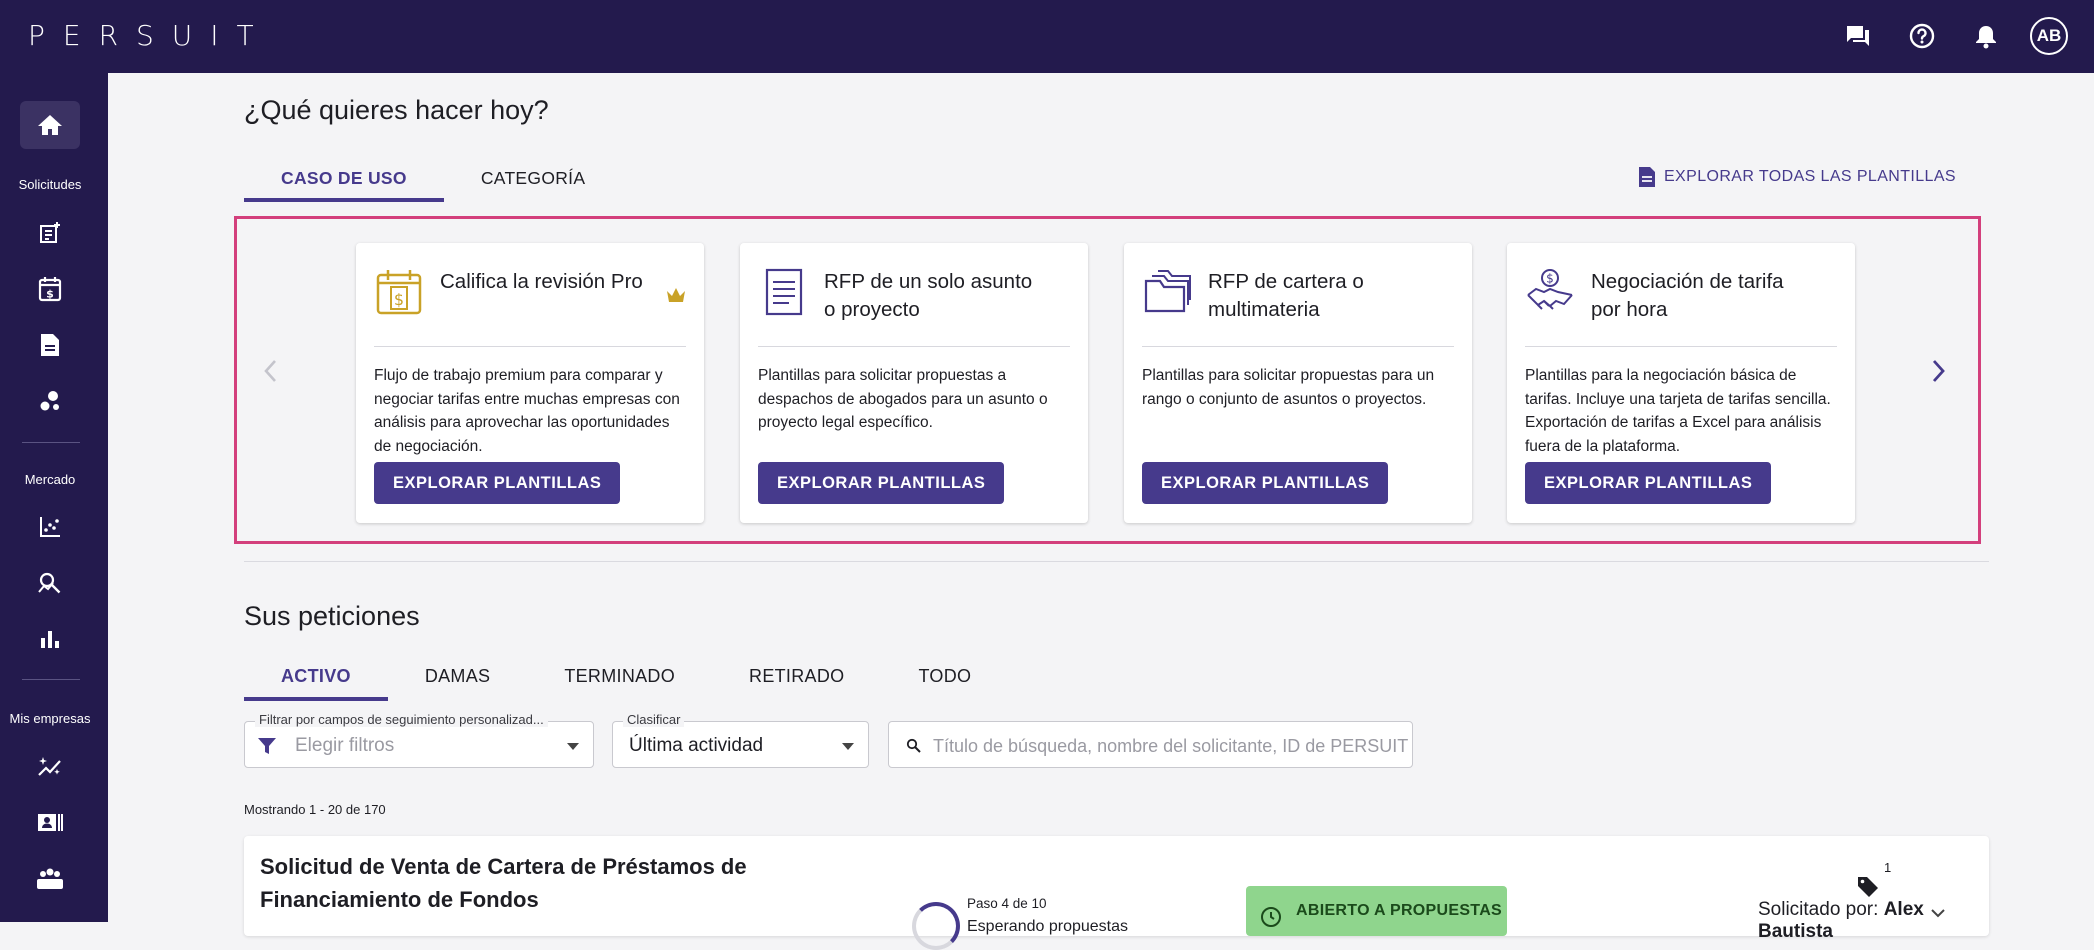 The image size is (2094, 950). I want to click on molecule-icon, so click(50, 401).